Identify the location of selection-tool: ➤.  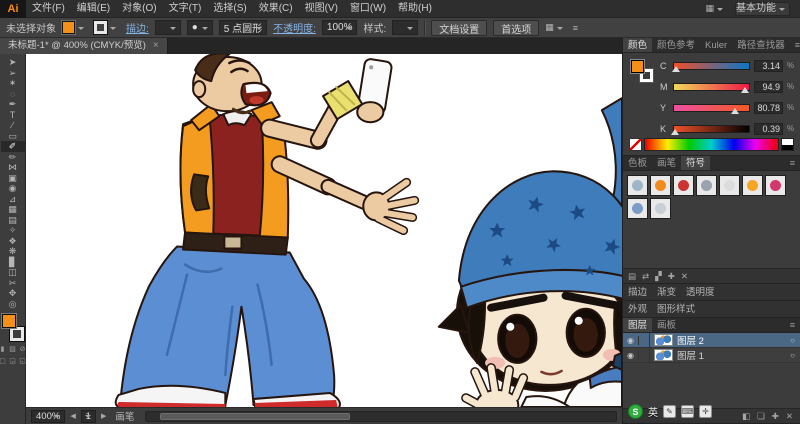
(13, 62).